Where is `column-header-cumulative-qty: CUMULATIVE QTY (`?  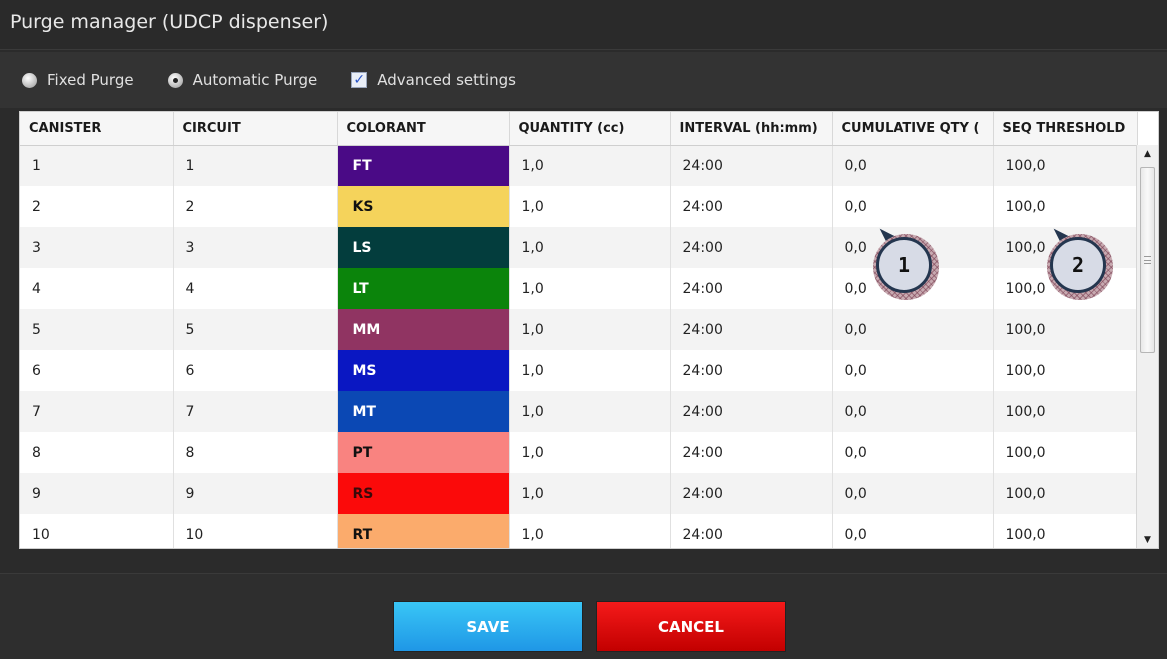 column-header-cumulative-qty: CUMULATIVE QTY ( is located at coordinates (913, 129).